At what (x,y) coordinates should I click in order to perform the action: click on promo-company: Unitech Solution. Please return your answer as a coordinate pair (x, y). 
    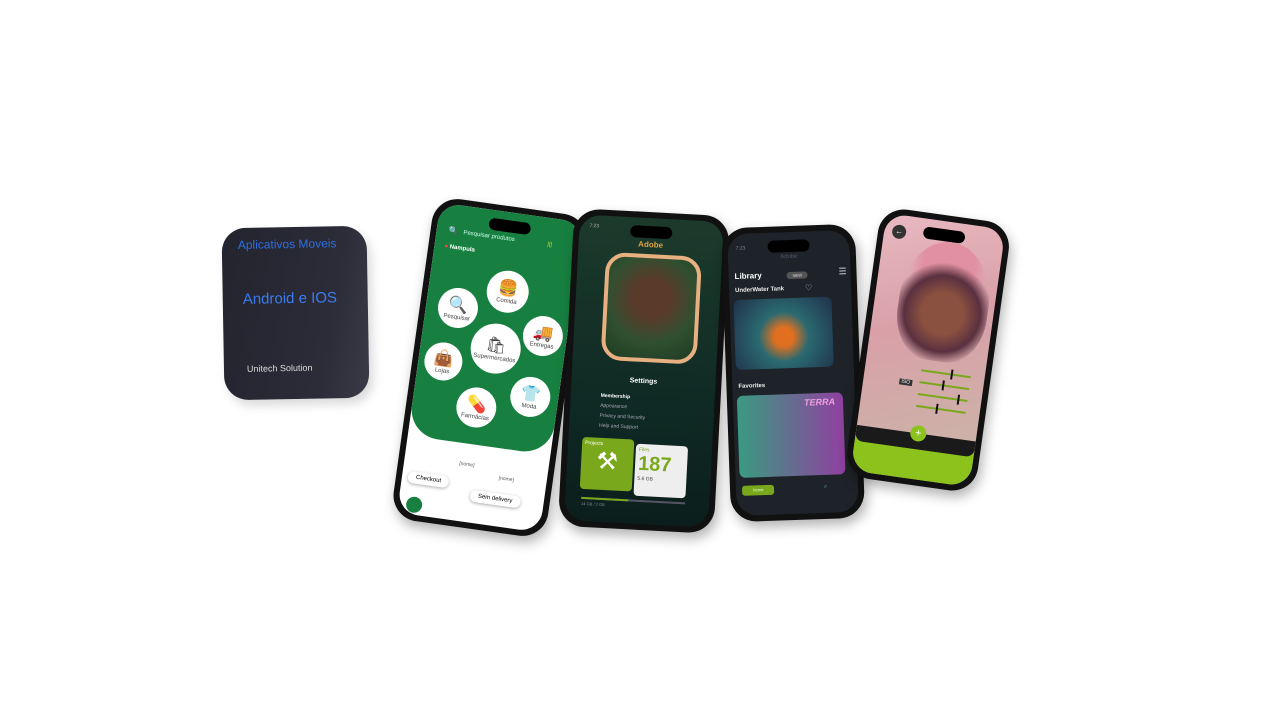
    Looking at the image, I should click on (279, 368).